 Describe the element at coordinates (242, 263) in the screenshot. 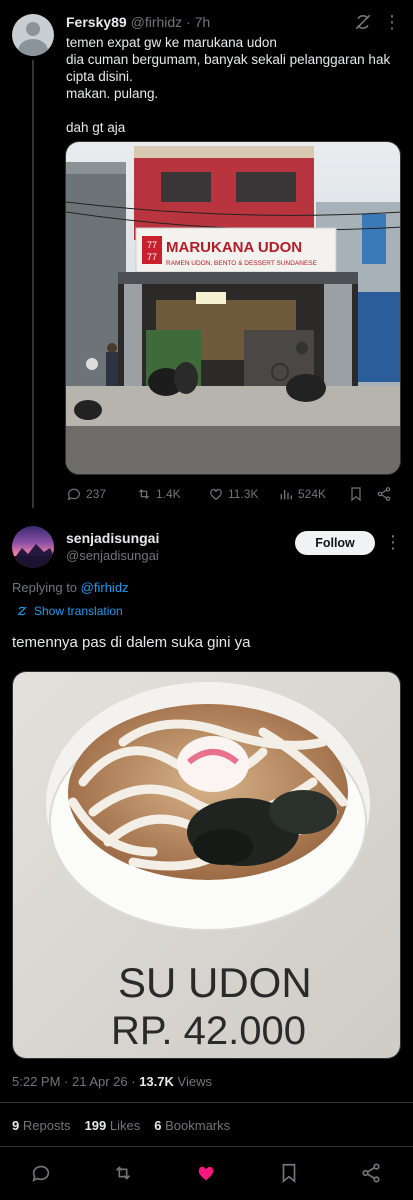

I see `sign-subtitle: RAMEN UDON, BENTO & DESSERT SUNDANESE` at that location.